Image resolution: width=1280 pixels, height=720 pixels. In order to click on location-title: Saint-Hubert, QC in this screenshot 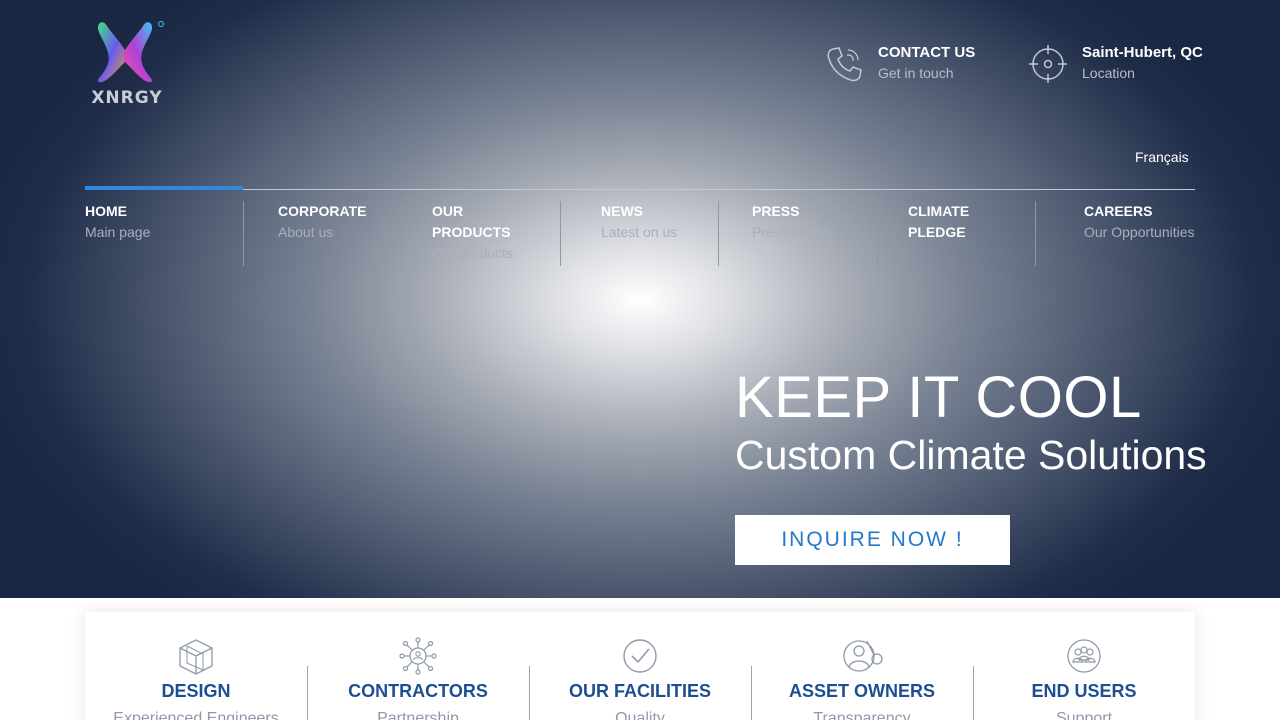, I will do `click(1142, 52)`.